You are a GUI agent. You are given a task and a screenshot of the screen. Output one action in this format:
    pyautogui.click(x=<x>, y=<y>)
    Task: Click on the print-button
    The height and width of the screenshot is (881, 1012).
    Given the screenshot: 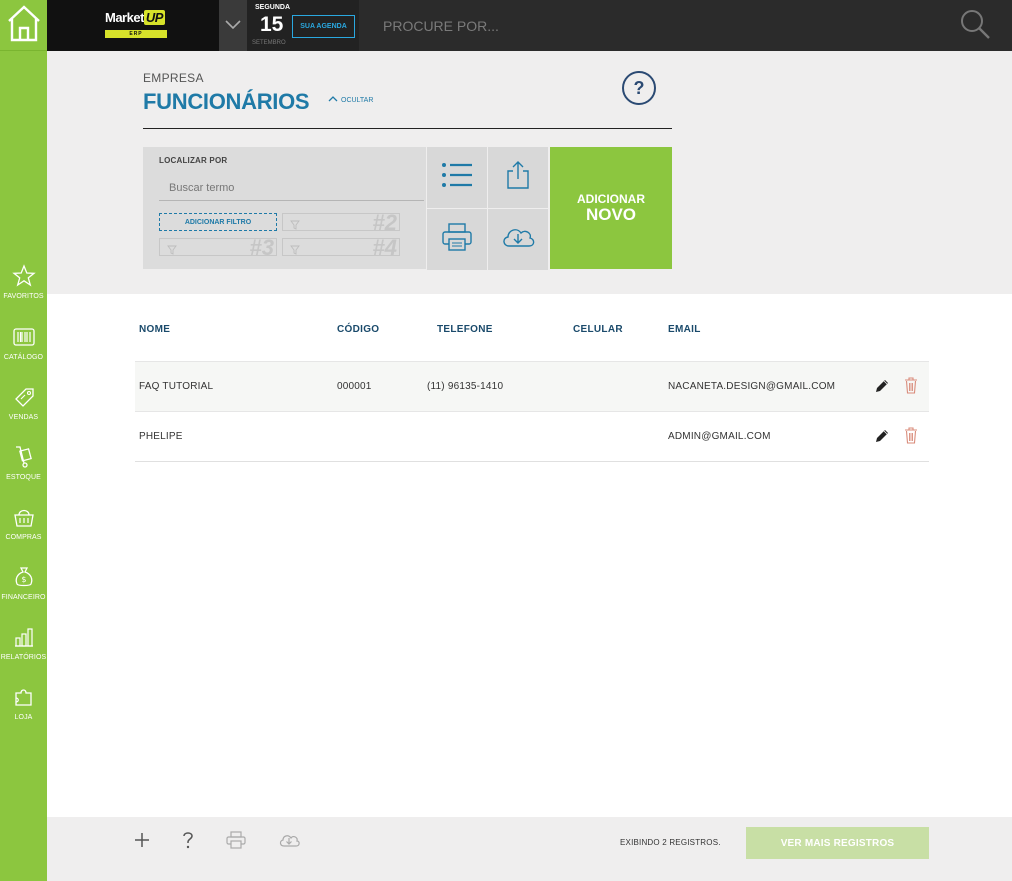 What is the action you would take?
    pyautogui.click(x=457, y=239)
    